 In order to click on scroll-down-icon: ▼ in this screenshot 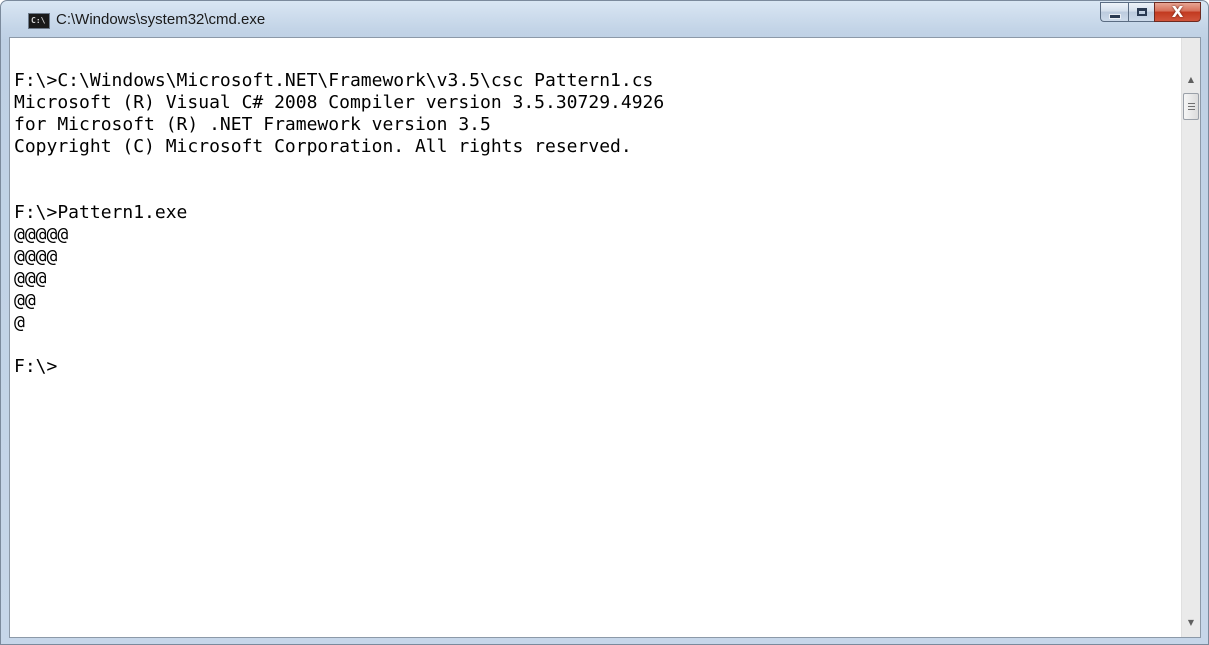, I will do `click(1191, 622)`.